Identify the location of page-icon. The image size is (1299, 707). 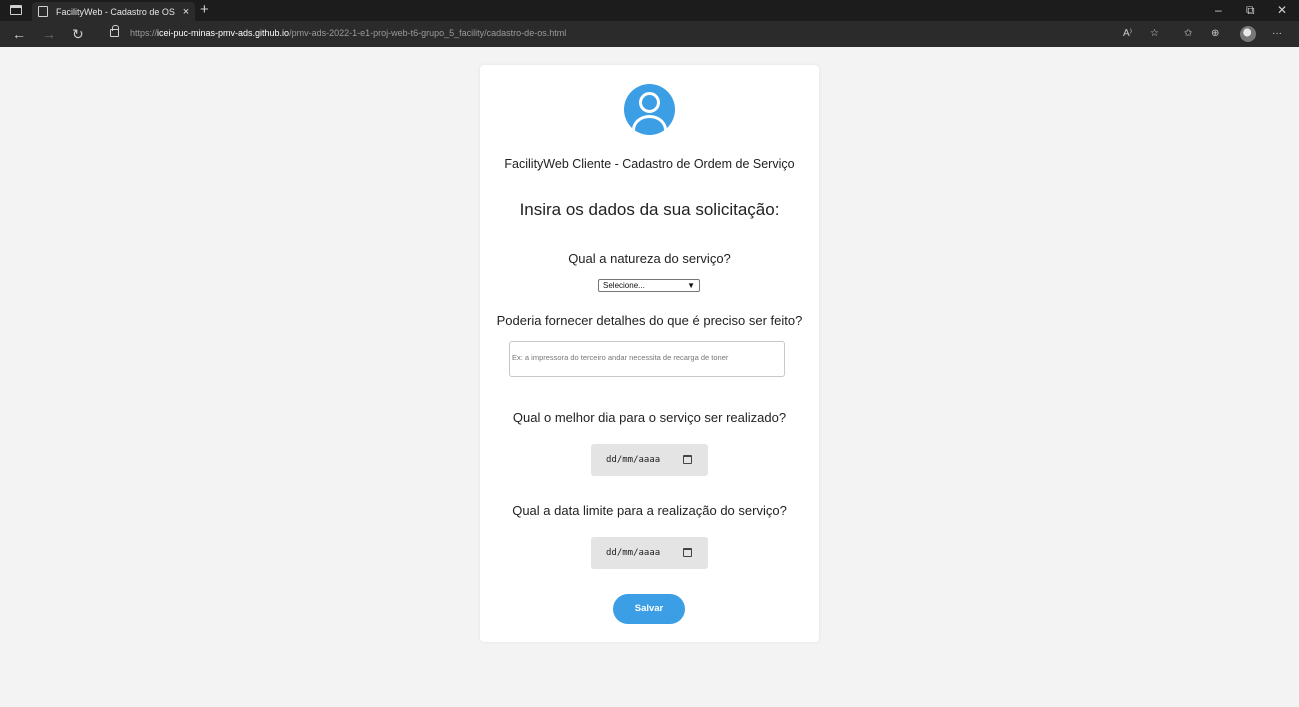
(43, 11).